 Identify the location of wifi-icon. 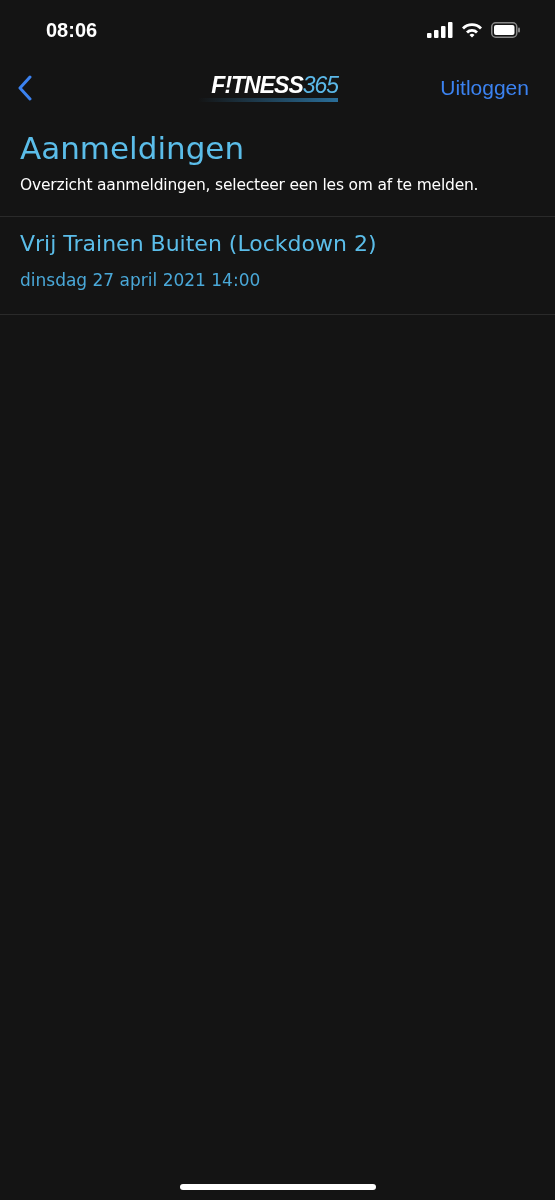
(472, 30).